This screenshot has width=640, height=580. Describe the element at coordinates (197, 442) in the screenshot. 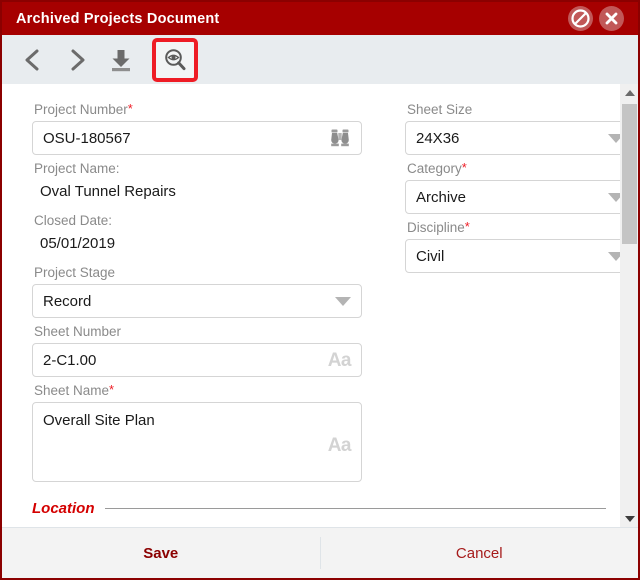

I see `textarea-sheet-name: Overall Site Plan Aa` at that location.